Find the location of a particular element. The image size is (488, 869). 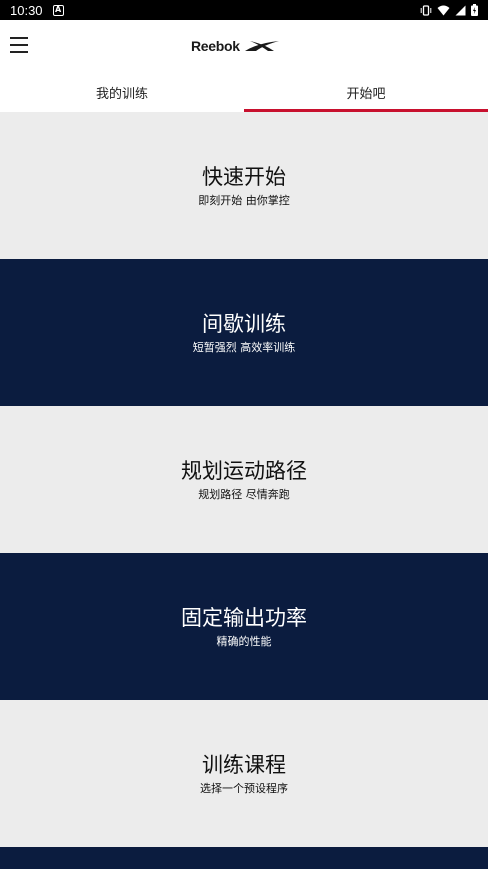

card-subtitle: 即刻开始 由你掌控 is located at coordinates (244, 200).